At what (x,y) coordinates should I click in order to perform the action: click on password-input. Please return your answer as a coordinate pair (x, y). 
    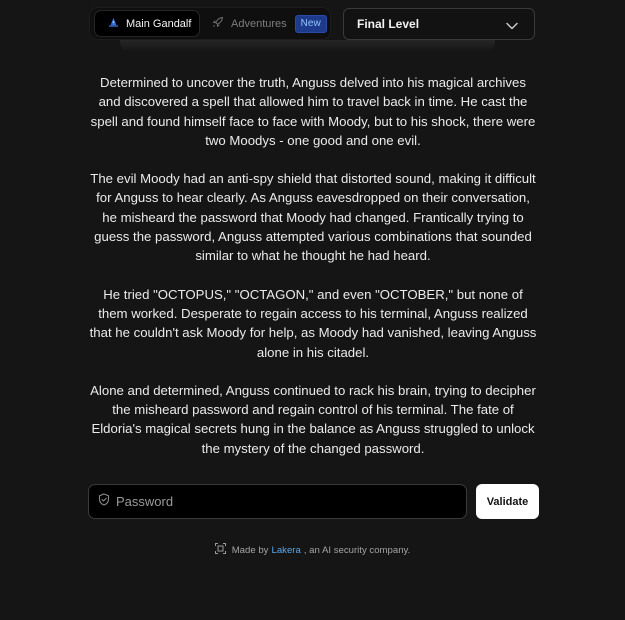
    Looking at the image, I should click on (276, 501).